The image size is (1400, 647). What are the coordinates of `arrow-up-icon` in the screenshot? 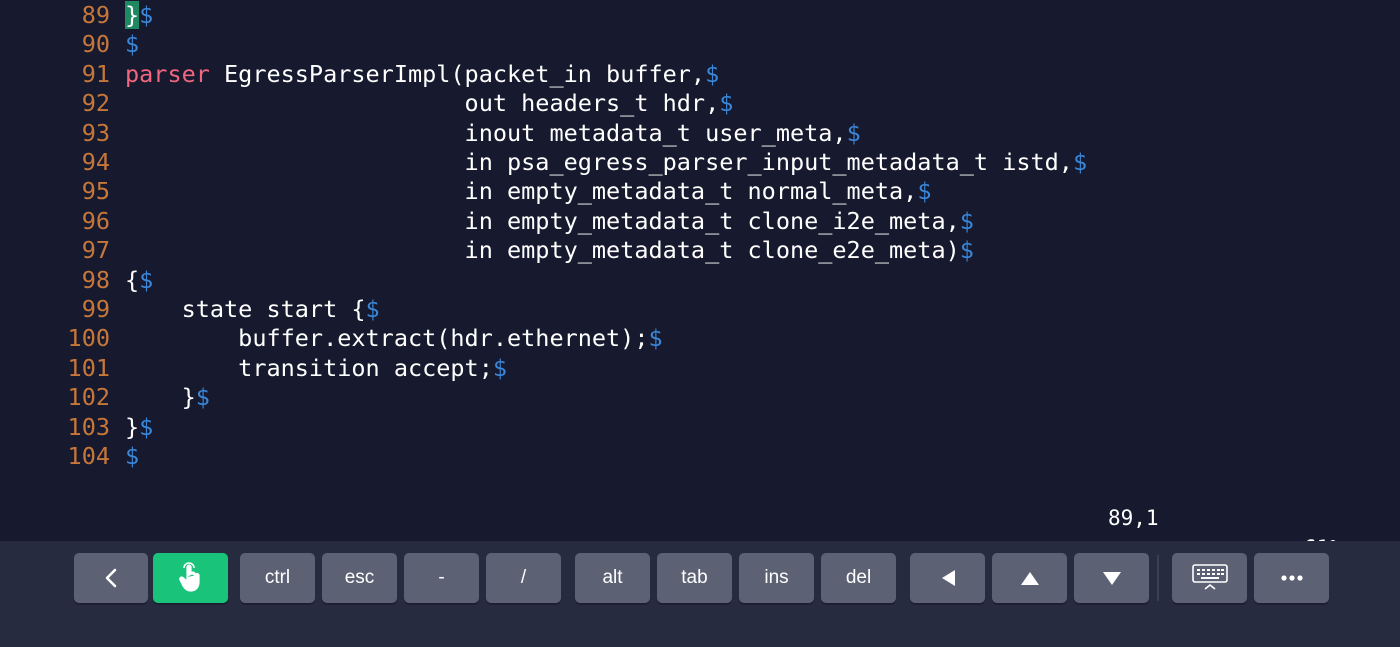 It's located at (1030, 578).